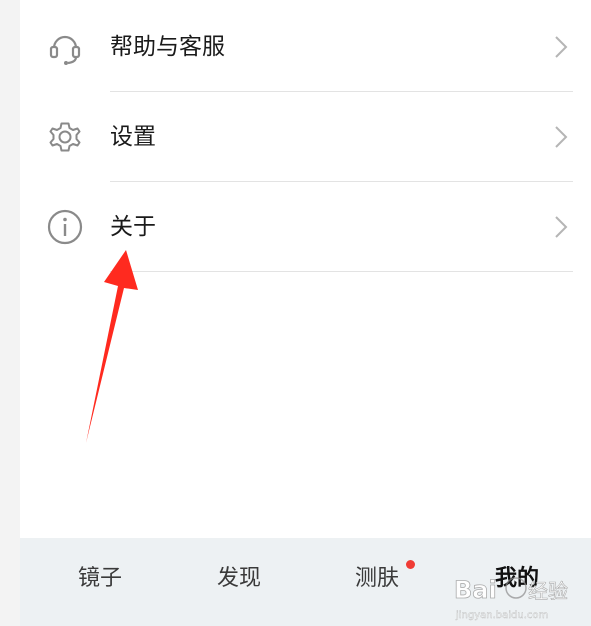 The image size is (591, 626). Describe the element at coordinates (167, 47) in the screenshot. I see `menu-item-label: 帮助与客服` at that location.